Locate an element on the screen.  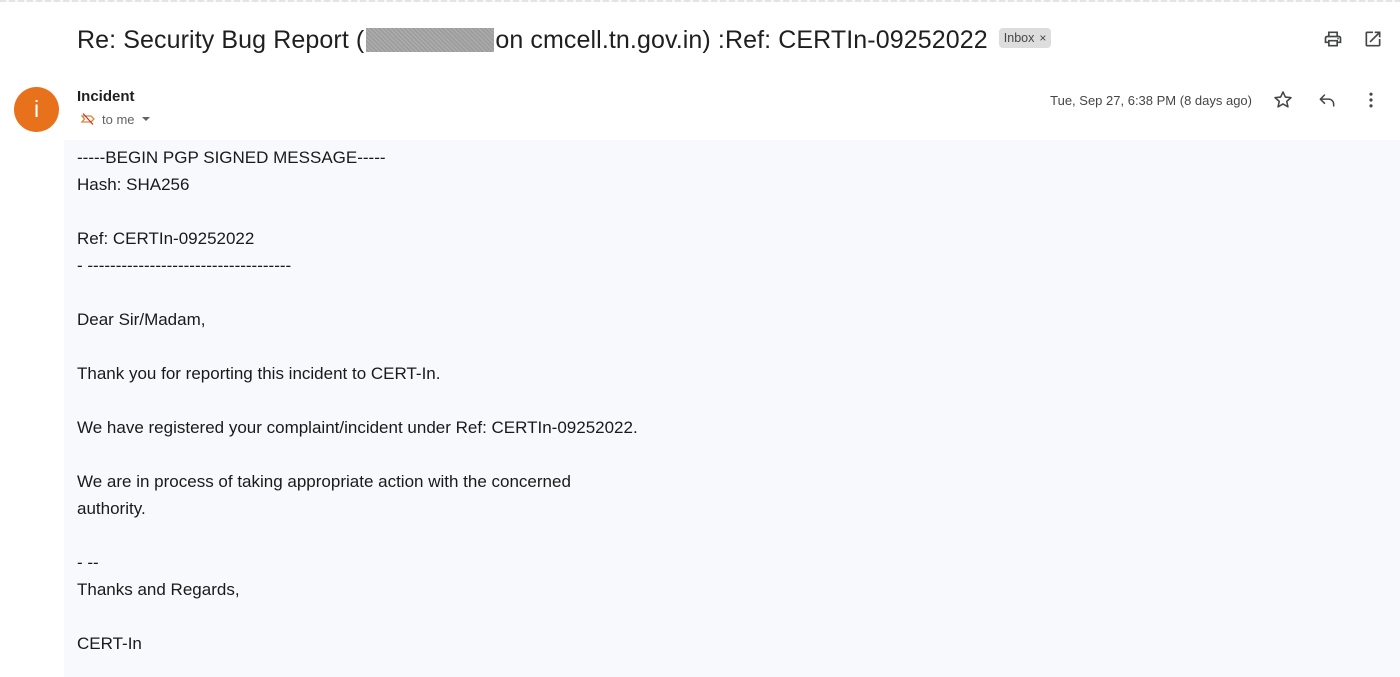
inbox-label-text: Inbox is located at coordinates (1019, 38).